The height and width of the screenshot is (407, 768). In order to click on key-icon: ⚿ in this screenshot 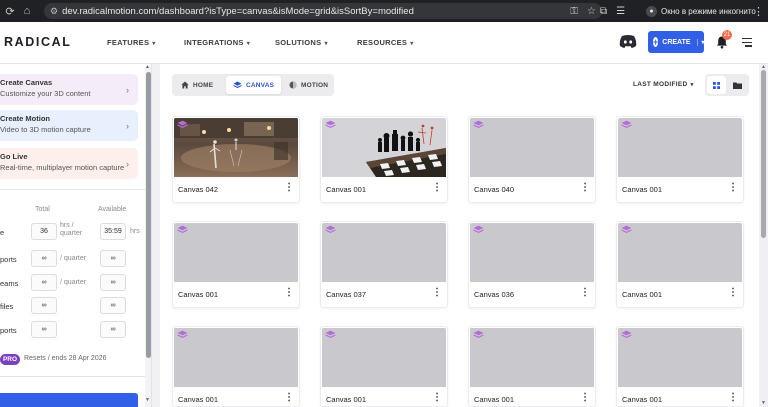, I will do `click(574, 11)`.